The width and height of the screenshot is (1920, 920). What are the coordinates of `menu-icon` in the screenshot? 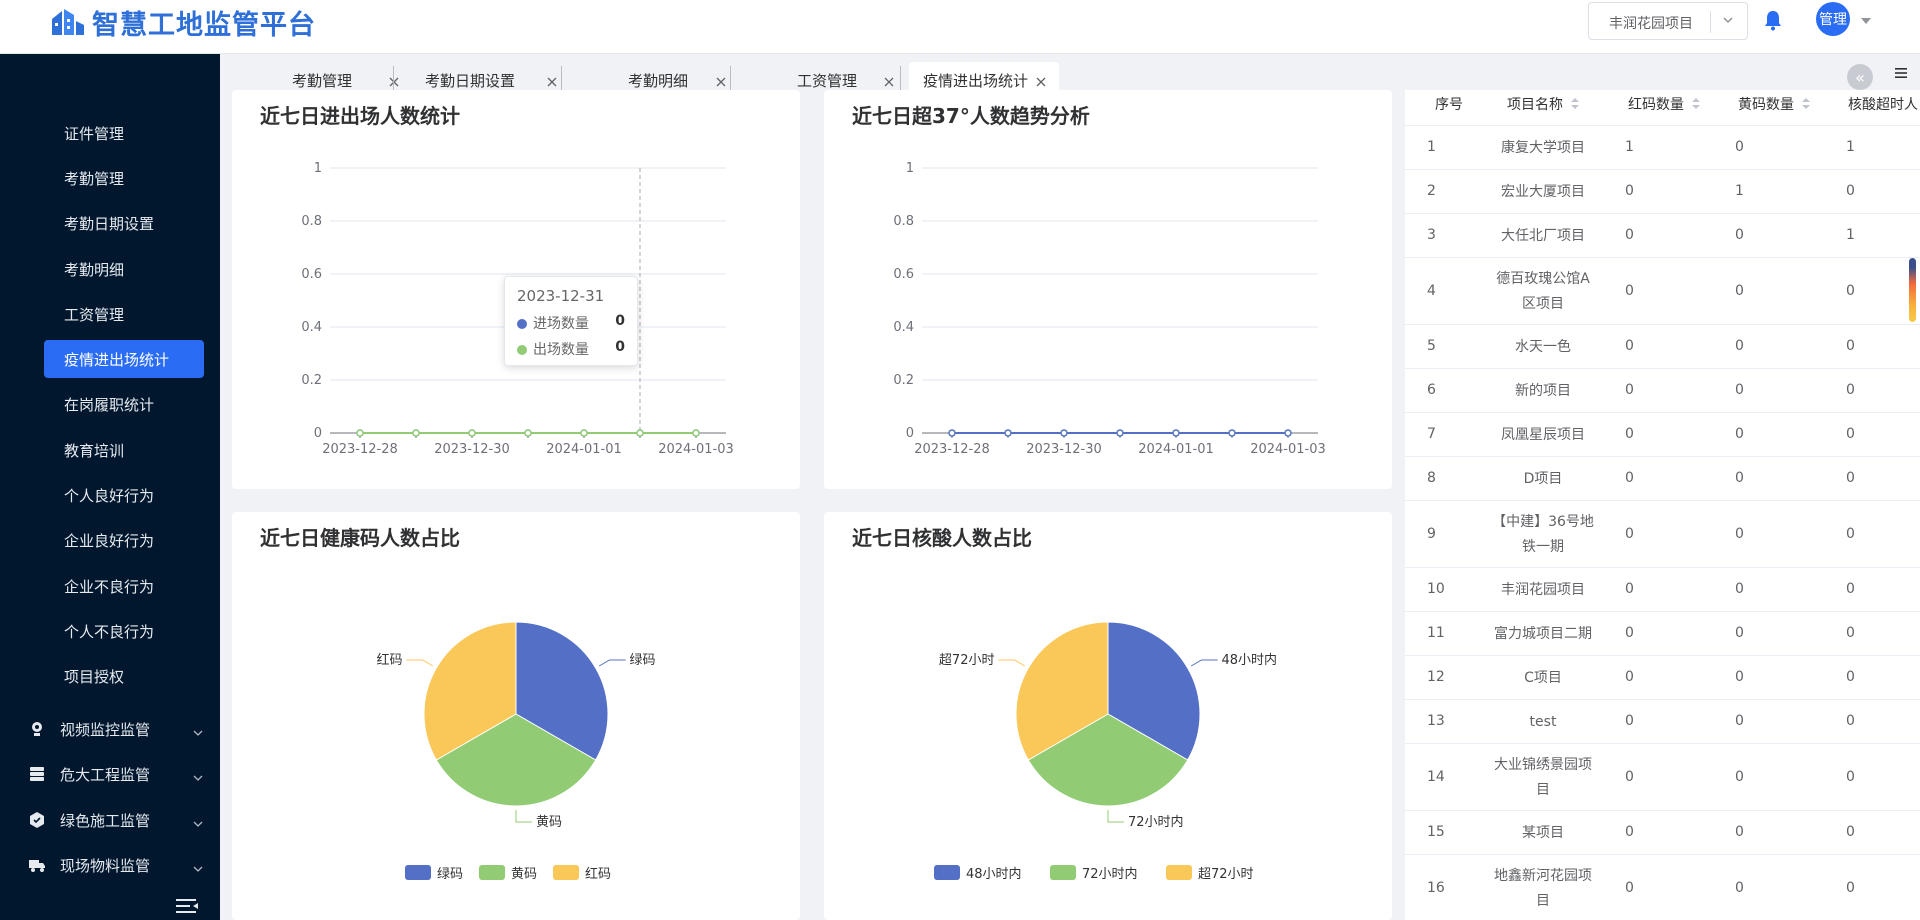 It's located at (1901, 73).